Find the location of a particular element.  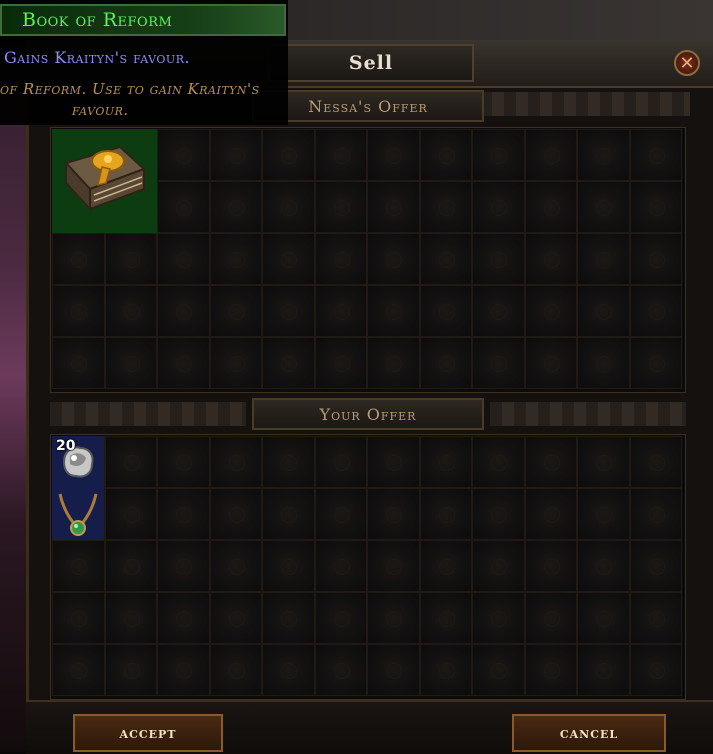

orb-item: 20 is located at coordinates (78, 462).